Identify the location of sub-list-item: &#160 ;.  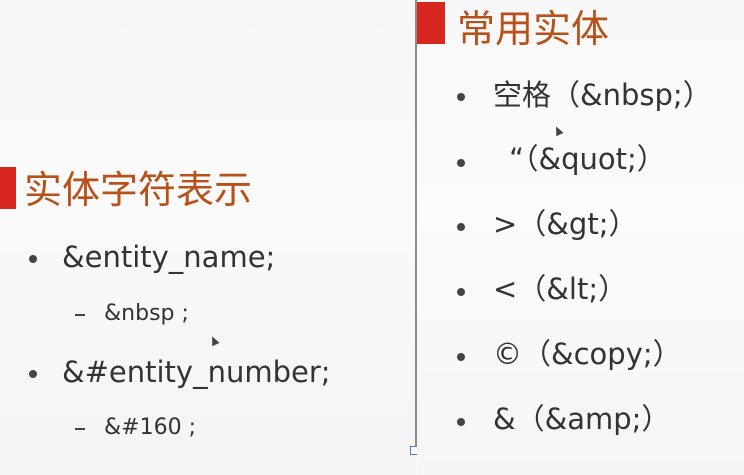
(150, 427).